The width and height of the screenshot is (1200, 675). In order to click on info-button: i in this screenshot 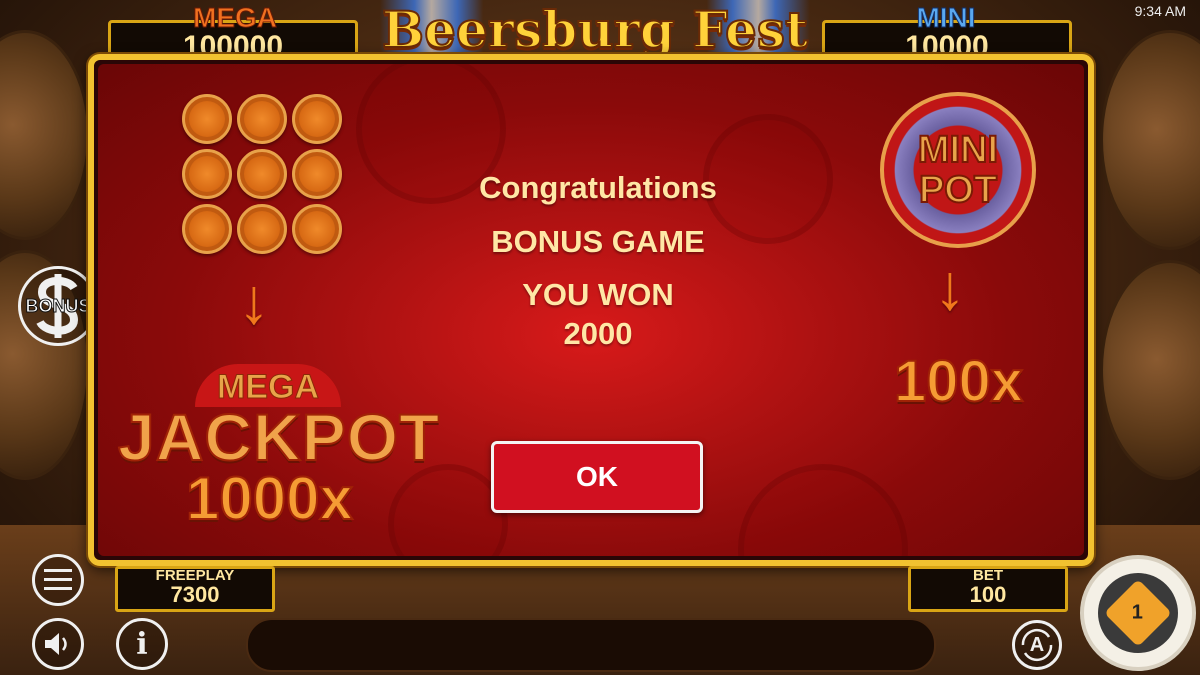, I will do `click(142, 644)`.